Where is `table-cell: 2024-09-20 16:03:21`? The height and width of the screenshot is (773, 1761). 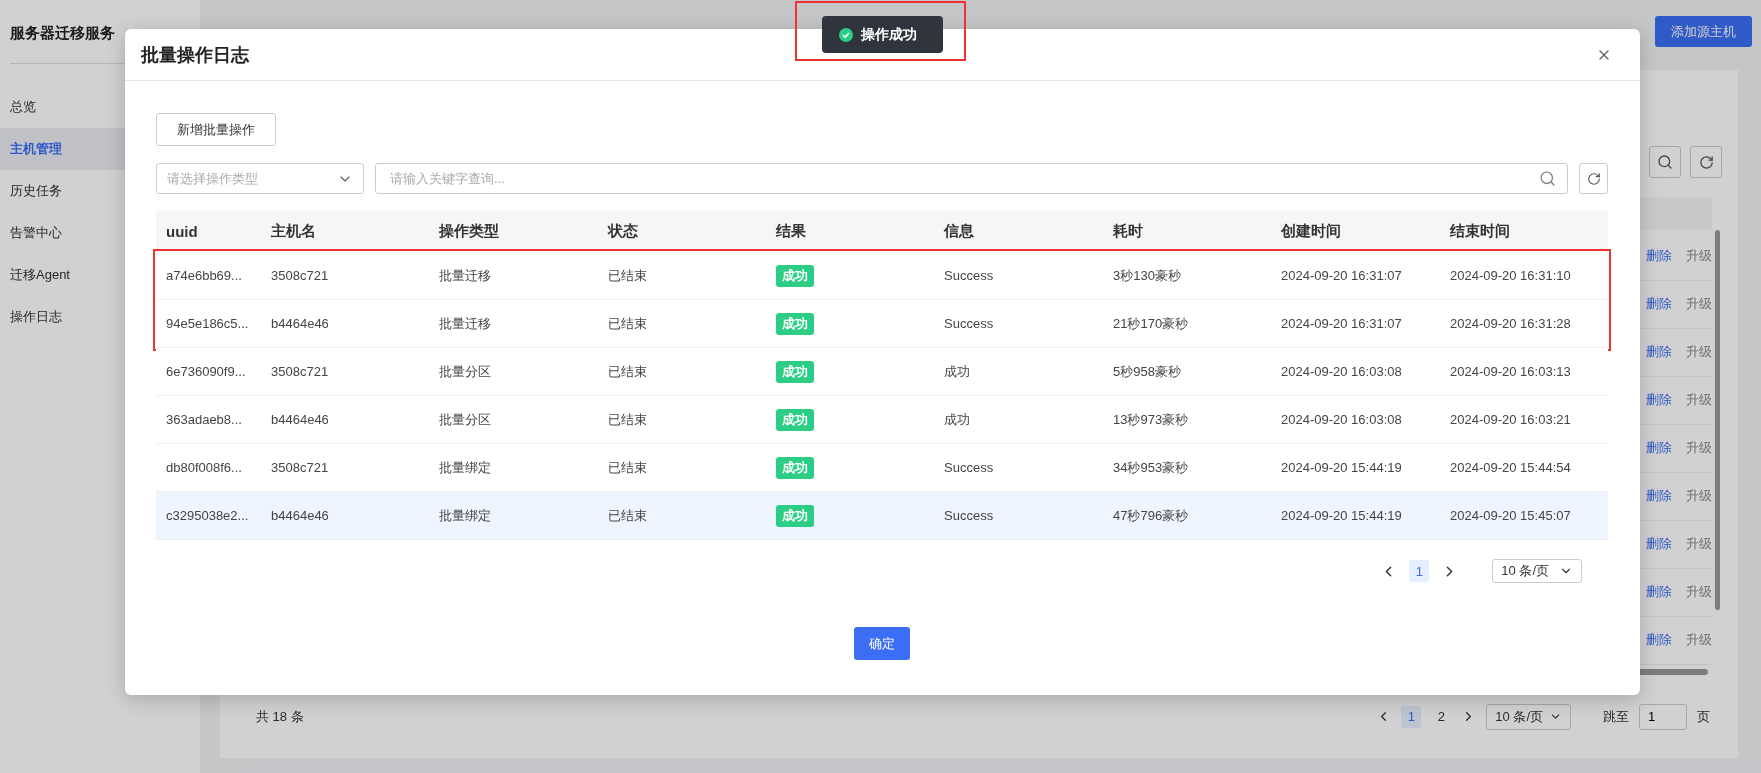 table-cell: 2024-09-20 16:03:21 is located at coordinates (1510, 419).